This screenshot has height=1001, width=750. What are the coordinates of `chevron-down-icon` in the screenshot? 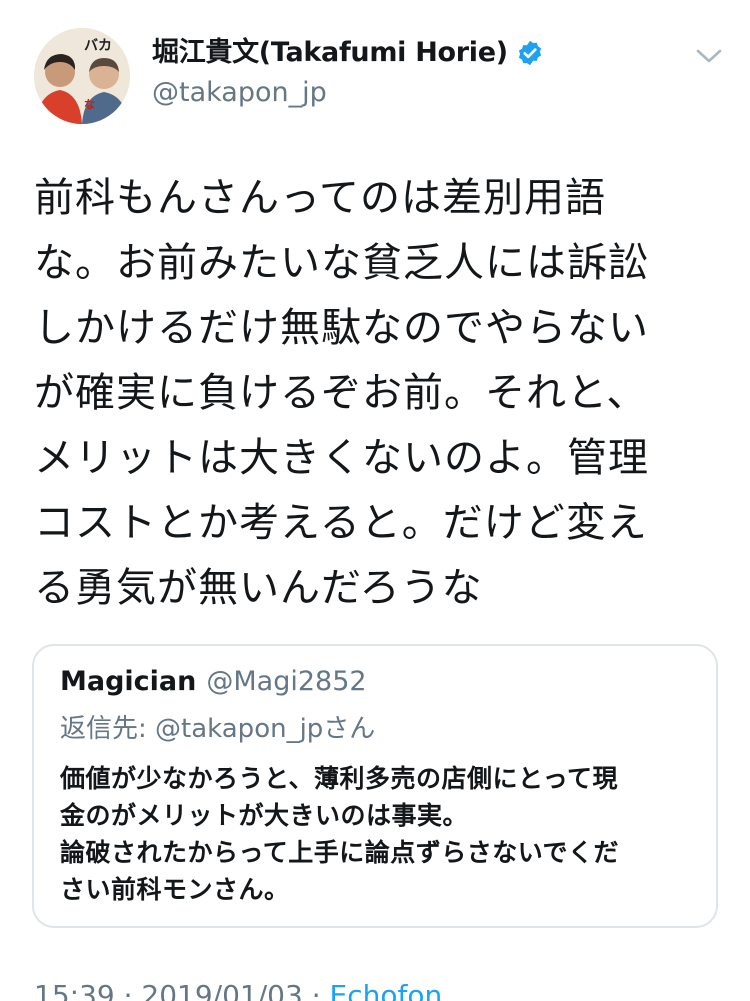 It's located at (709, 56).